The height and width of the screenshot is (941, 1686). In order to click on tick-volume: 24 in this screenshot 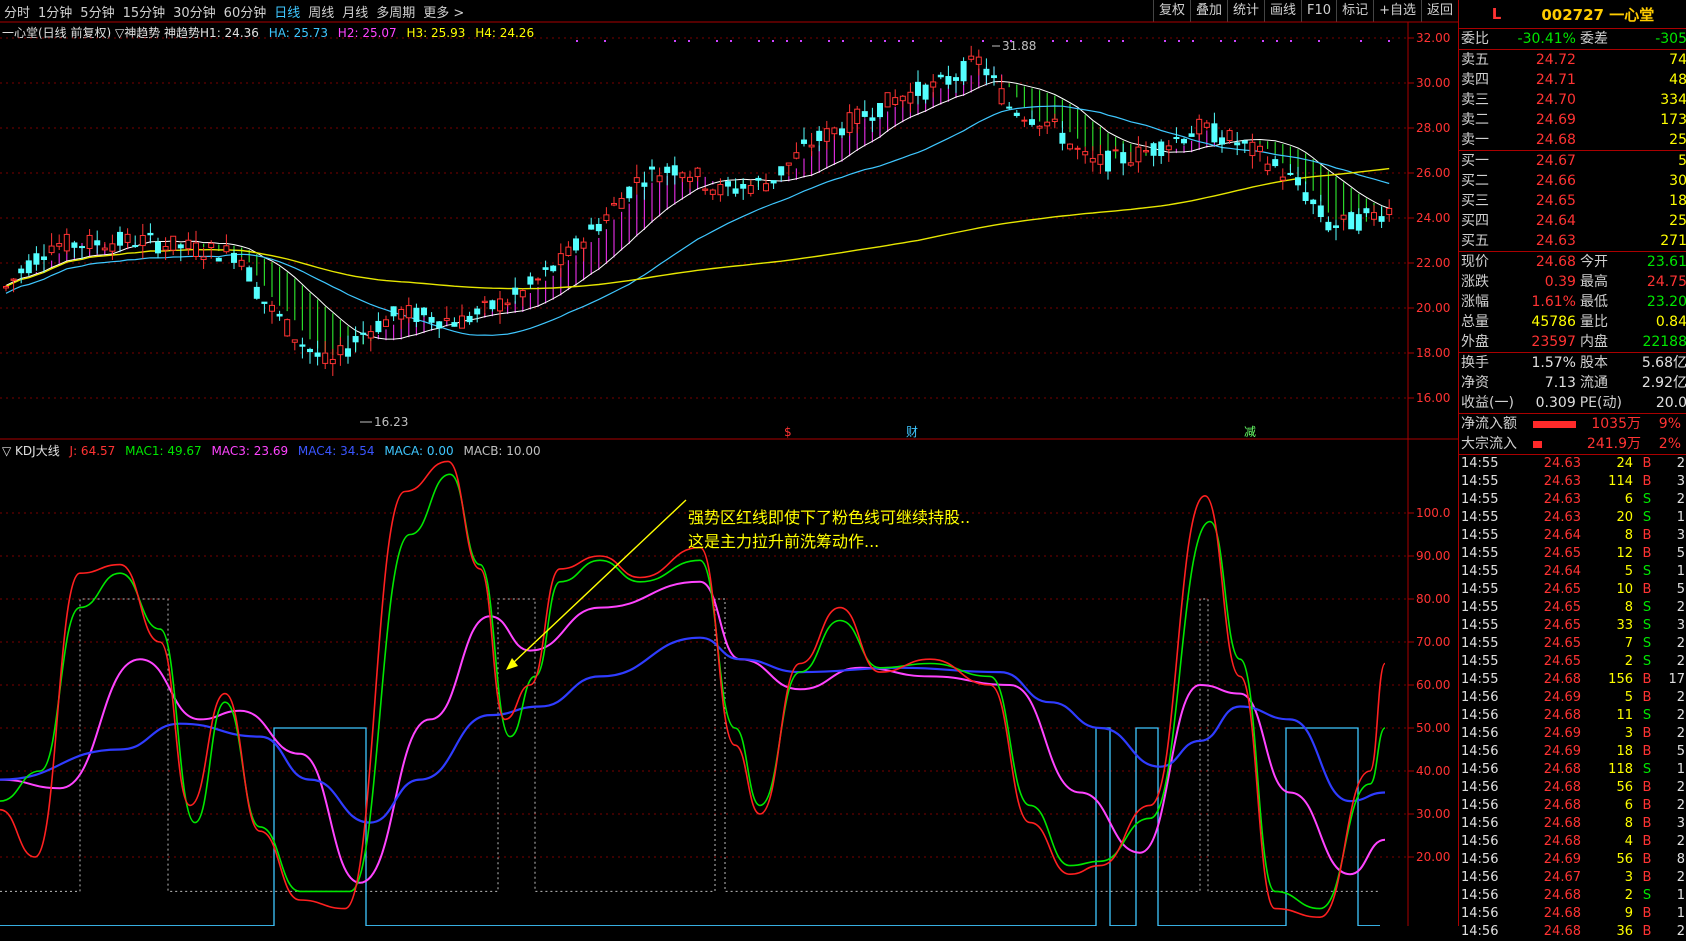, I will do `click(1624, 463)`.